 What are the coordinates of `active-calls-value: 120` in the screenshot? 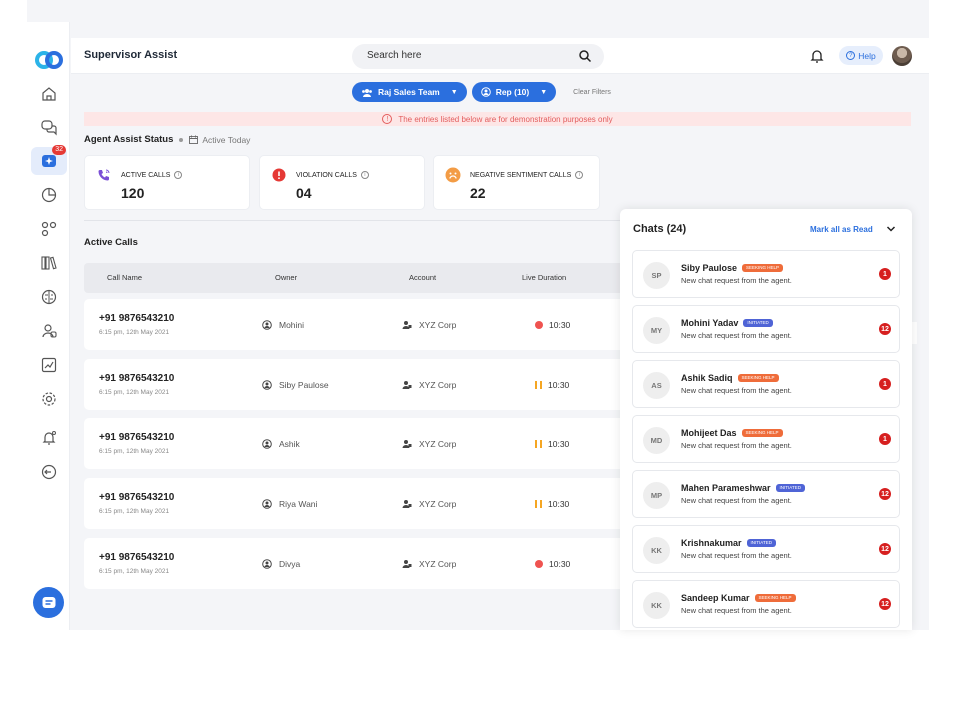 It's located at (133, 193).